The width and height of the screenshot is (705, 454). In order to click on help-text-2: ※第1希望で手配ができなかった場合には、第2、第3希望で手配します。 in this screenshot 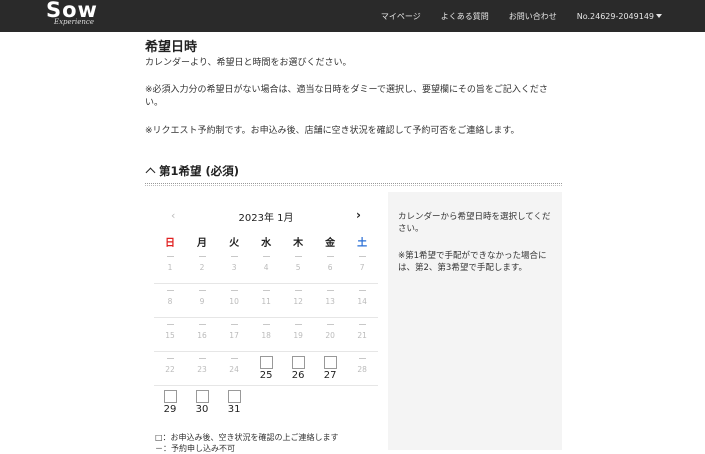, I will do `click(472, 262)`.